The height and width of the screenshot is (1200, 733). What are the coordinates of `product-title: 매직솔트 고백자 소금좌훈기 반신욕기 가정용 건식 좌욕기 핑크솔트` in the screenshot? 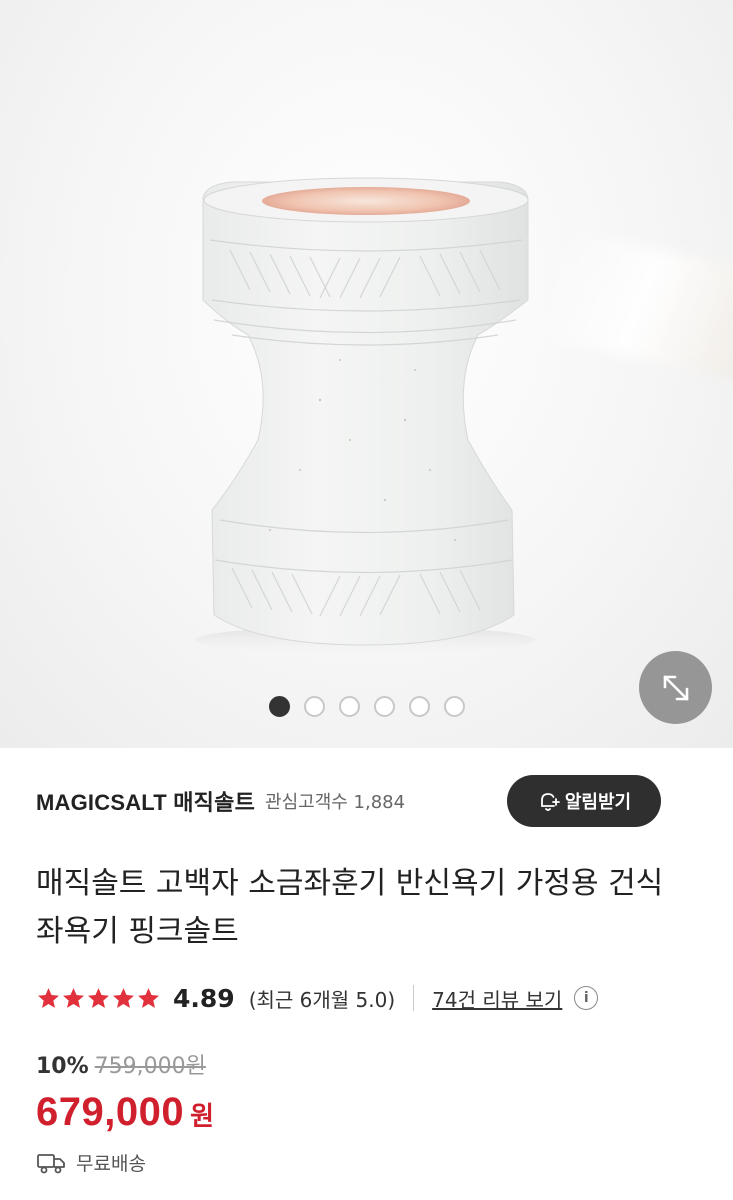 It's located at (350, 907).